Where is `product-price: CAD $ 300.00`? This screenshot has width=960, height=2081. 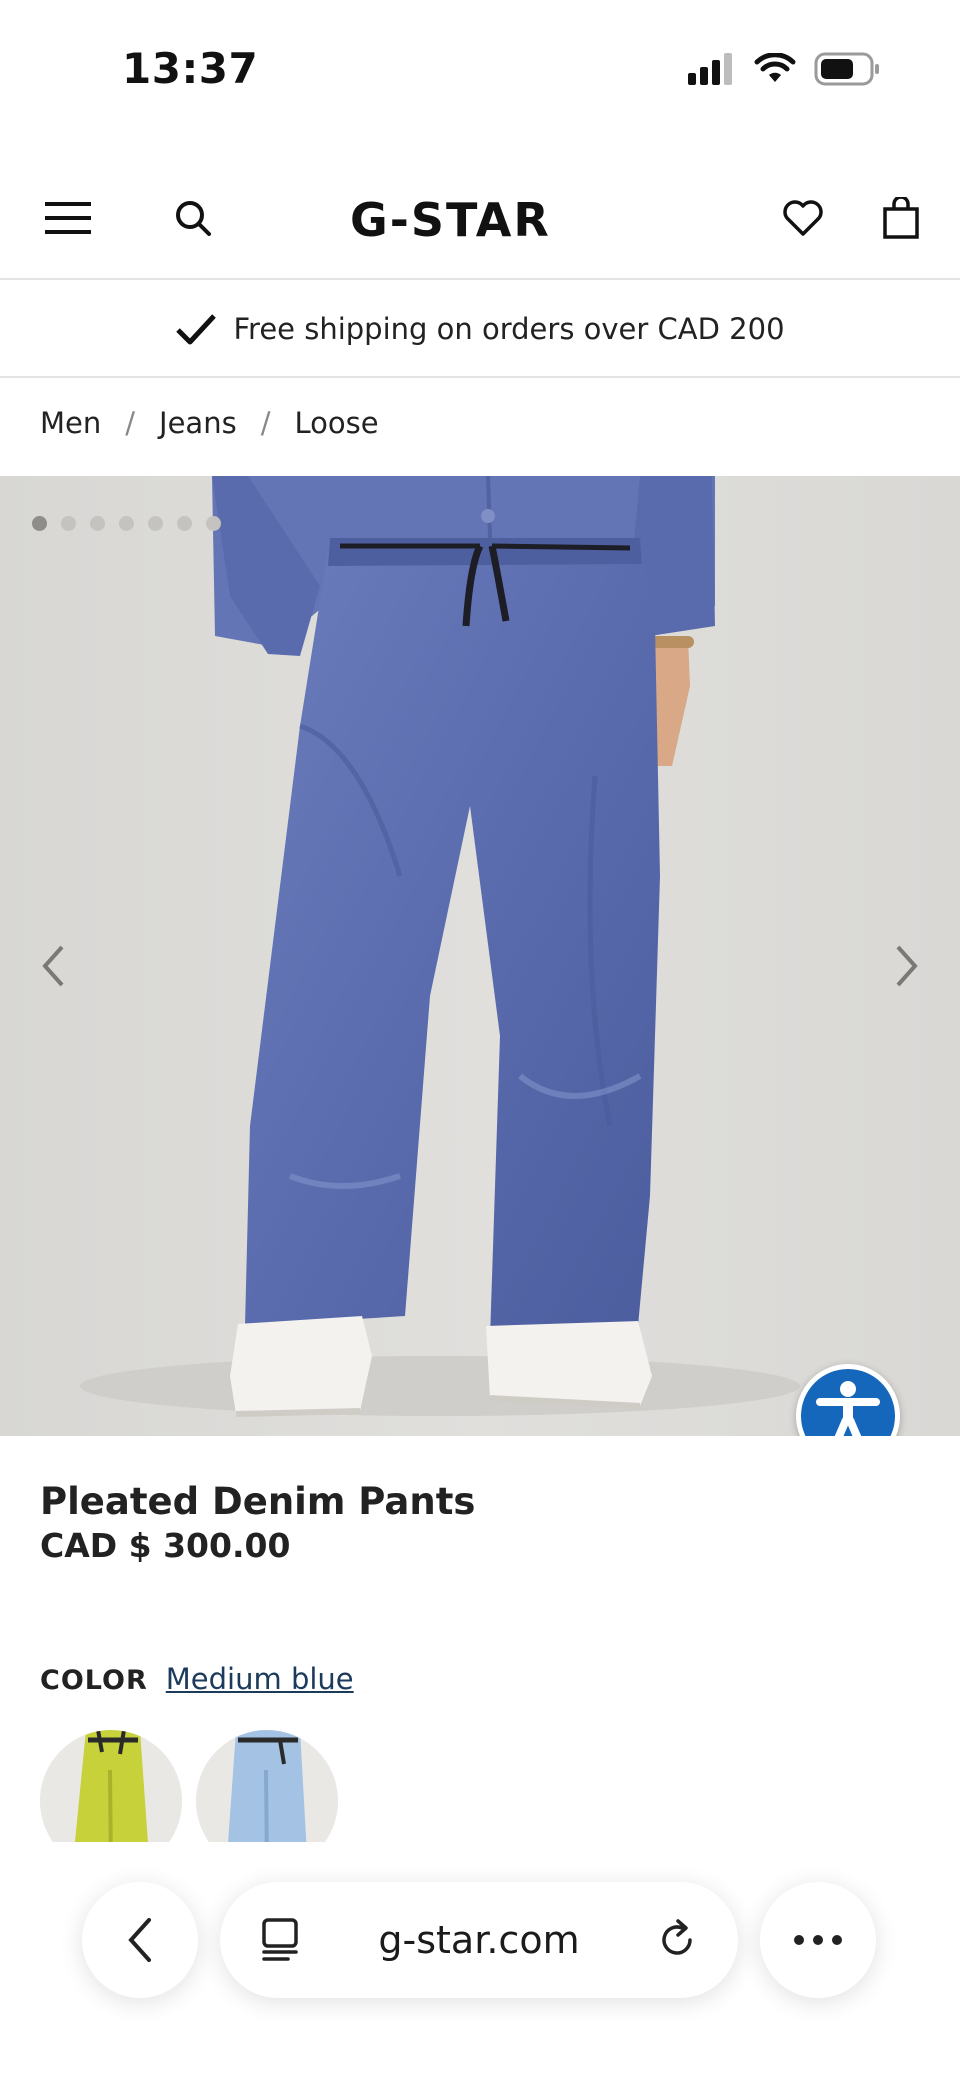
product-price: CAD $ 300.00 is located at coordinates (165, 1545).